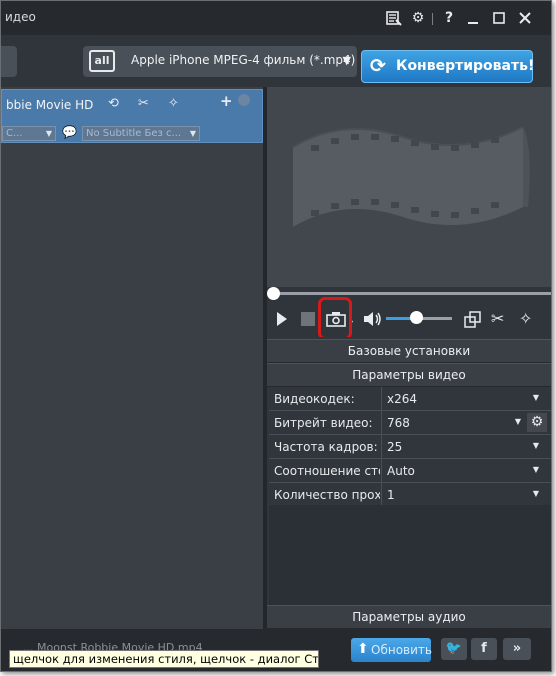  I want to click on passes-select: 1, so click(391, 495).